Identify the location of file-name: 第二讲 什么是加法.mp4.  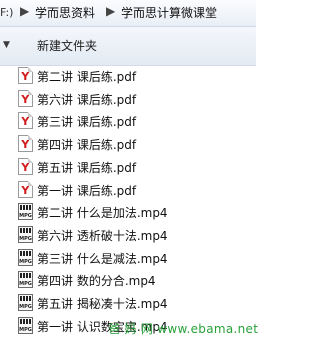
(102, 212).